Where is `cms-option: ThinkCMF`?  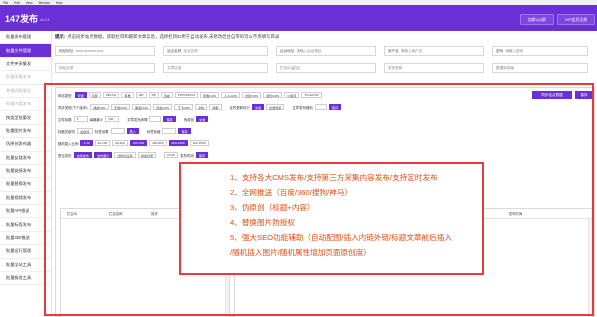
cms-option: ThinkCMF is located at coordinates (311, 95).